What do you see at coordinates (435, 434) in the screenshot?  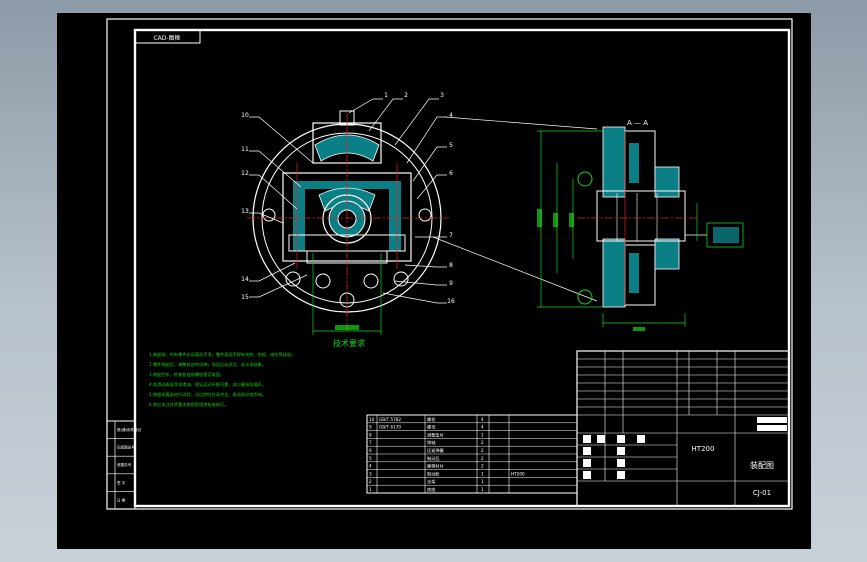 I see `parts-name: 调整垫片` at bounding box center [435, 434].